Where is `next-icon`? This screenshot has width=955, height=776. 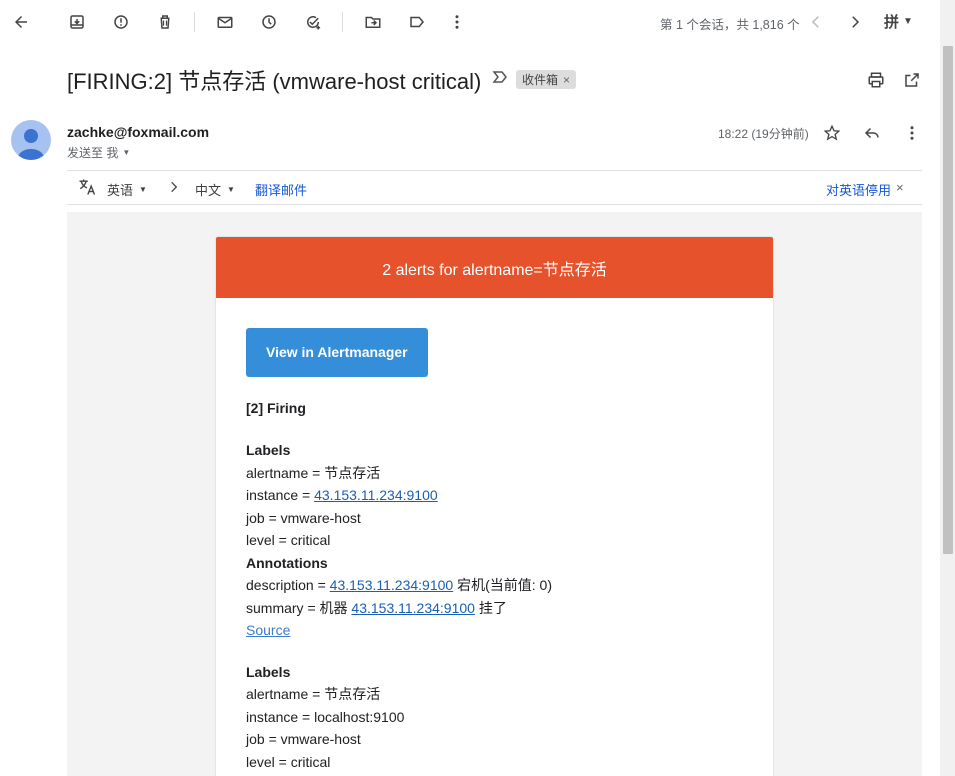 next-icon is located at coordinates (855, 22).